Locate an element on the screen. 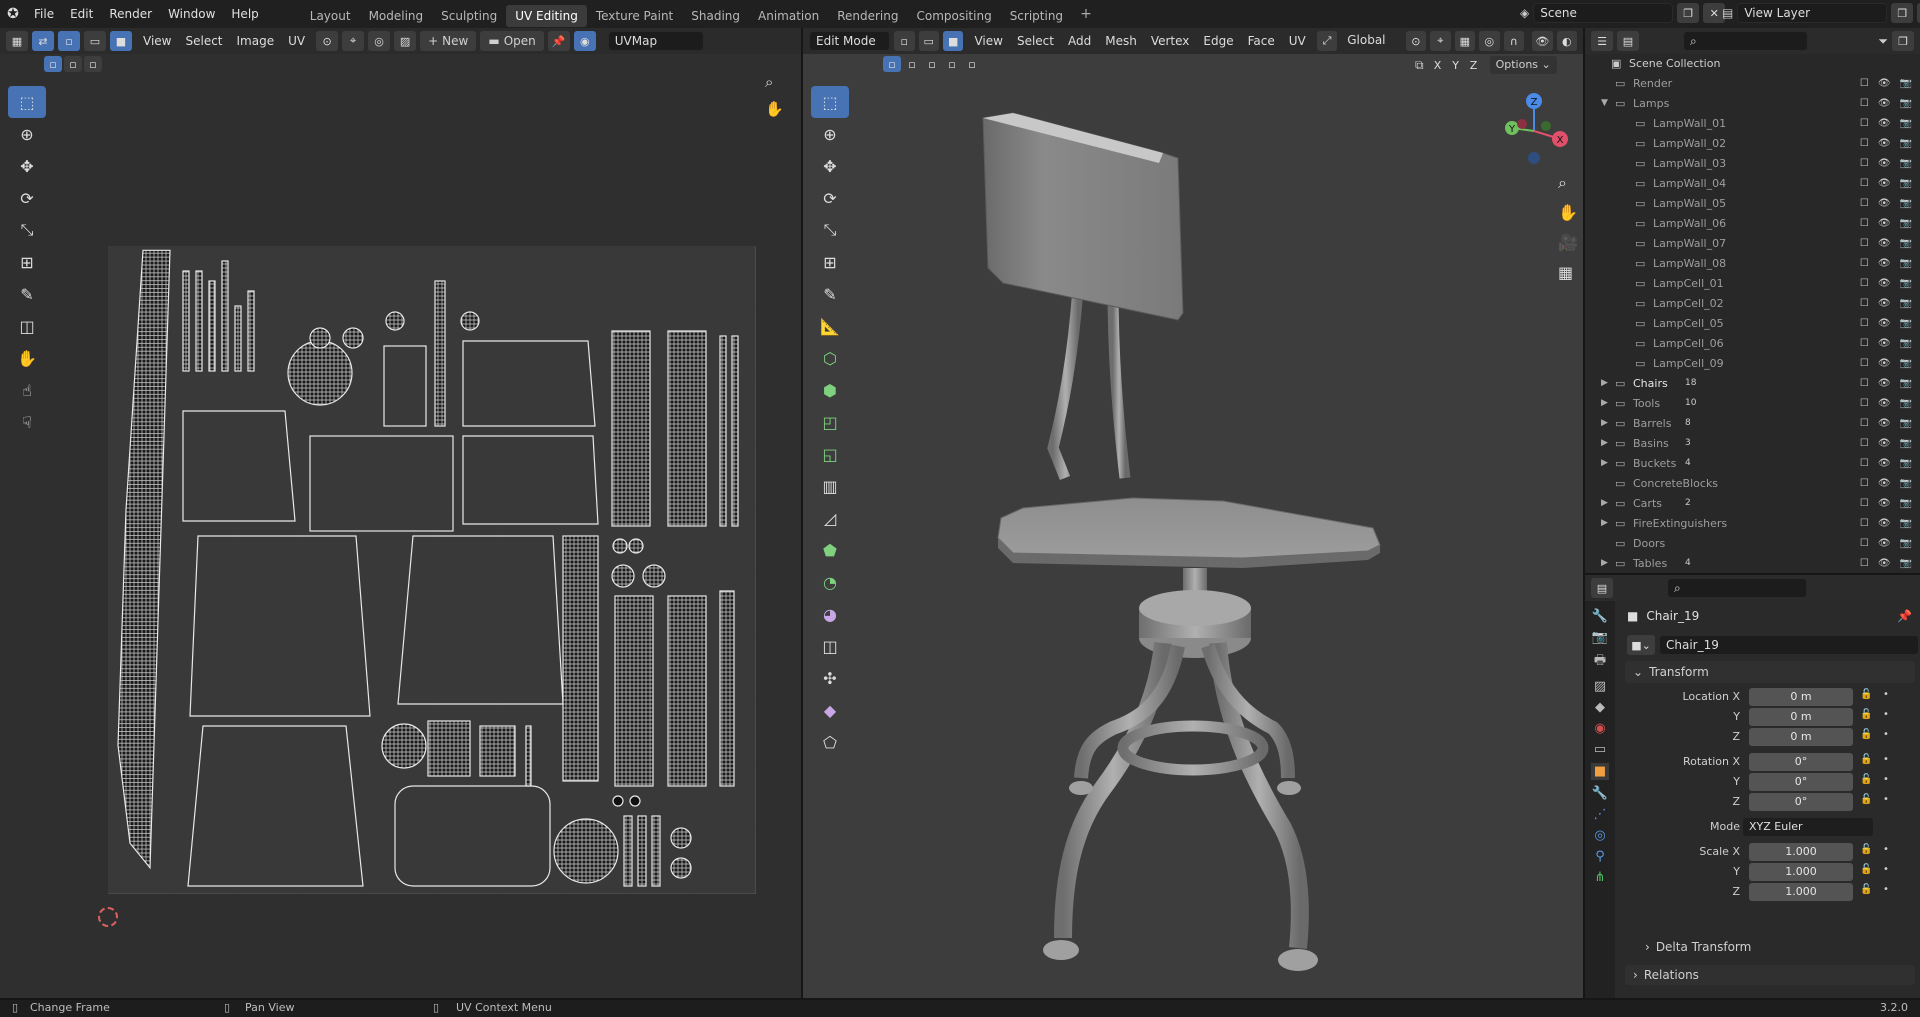  rip-region-tool-icon: ⬠ is located at coordinates (830, 742).